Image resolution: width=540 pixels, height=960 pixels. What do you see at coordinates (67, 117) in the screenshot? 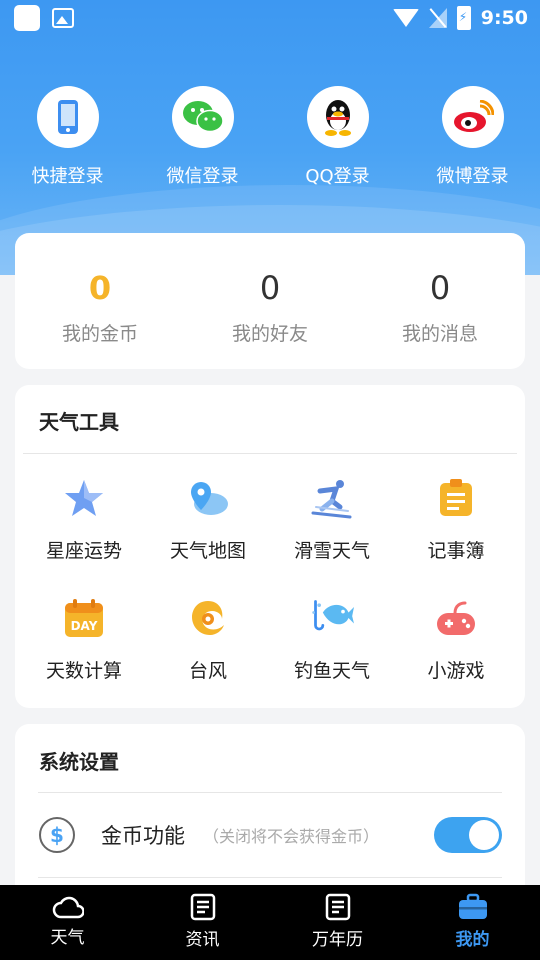
I see `phone-icon` at bounding box center [67, 117].